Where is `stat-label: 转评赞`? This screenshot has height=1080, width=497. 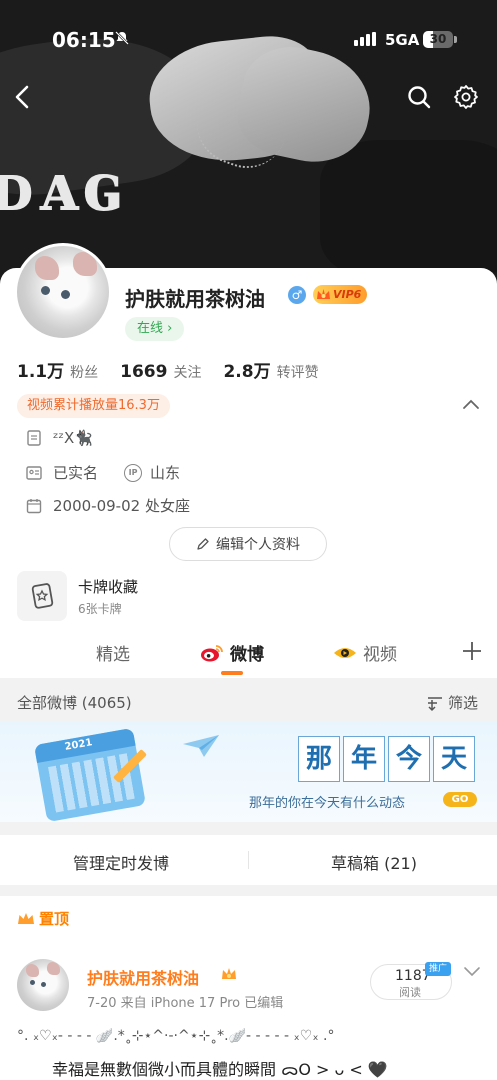
stat-label: 转评赞 is located at coordinates (297, 373).